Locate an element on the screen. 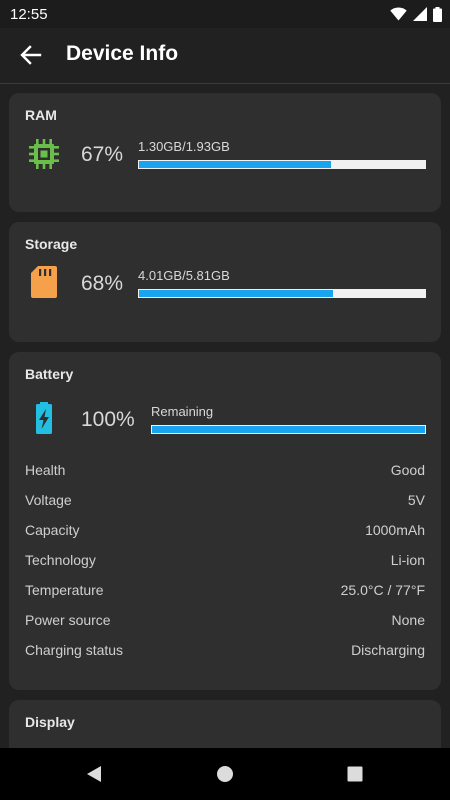  back-triangle-icon is located at coordinates (94, 774).